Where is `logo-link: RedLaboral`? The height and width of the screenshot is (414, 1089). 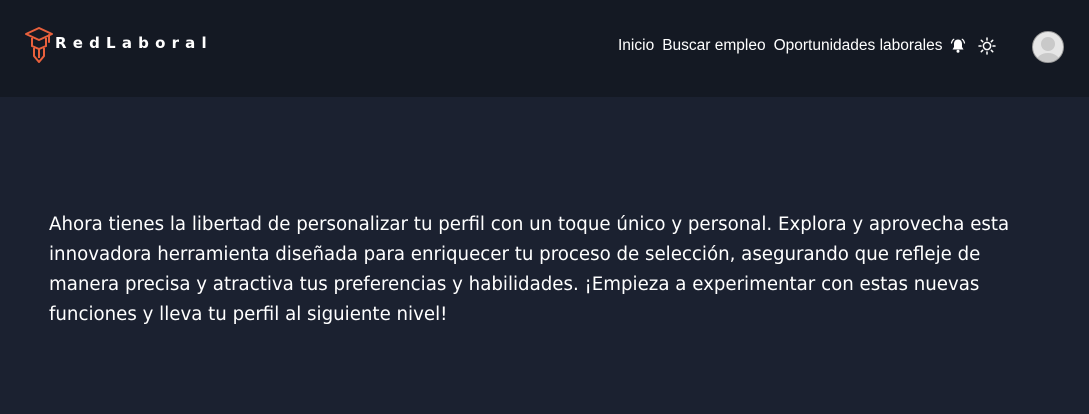
logo-link: RedLaboral is located at coordinates (118, 44).